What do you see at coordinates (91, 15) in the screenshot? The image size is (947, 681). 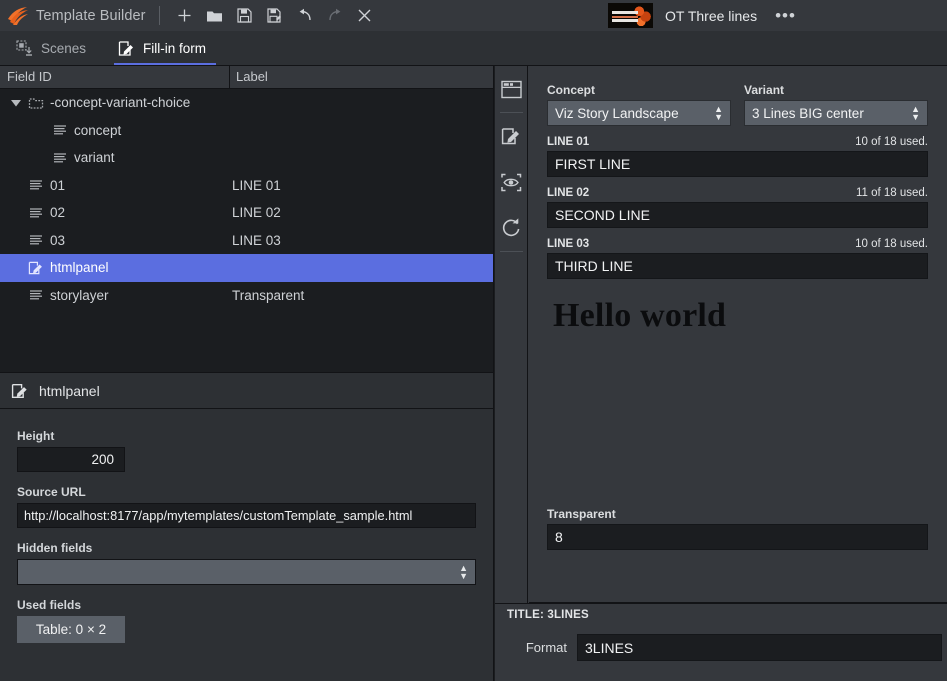 I see `app-title: Template Builder` at bounding box center [91, 15].